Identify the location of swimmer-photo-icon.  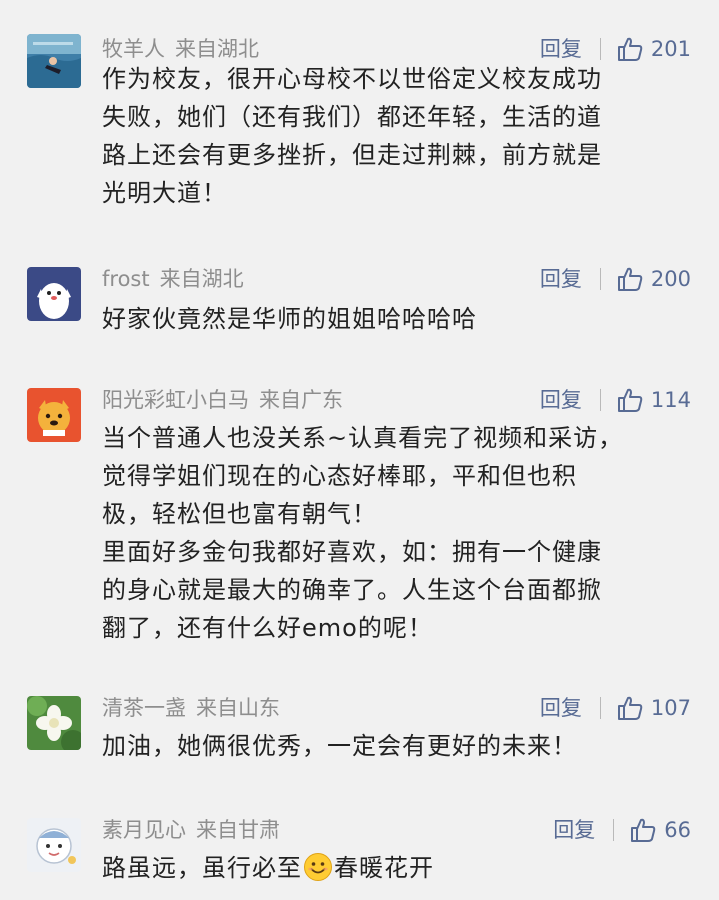
(54, 61).